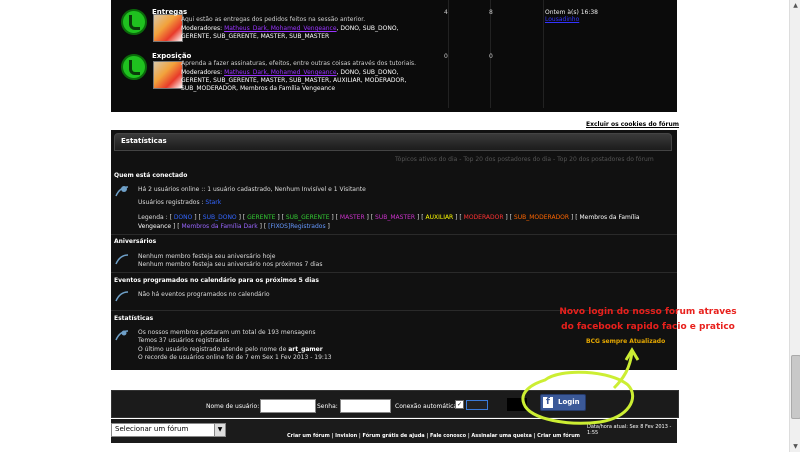 The height and width of the screenshot is (452, 800). I want to click on scroll-down-icon: ▼, so click(795, 446).